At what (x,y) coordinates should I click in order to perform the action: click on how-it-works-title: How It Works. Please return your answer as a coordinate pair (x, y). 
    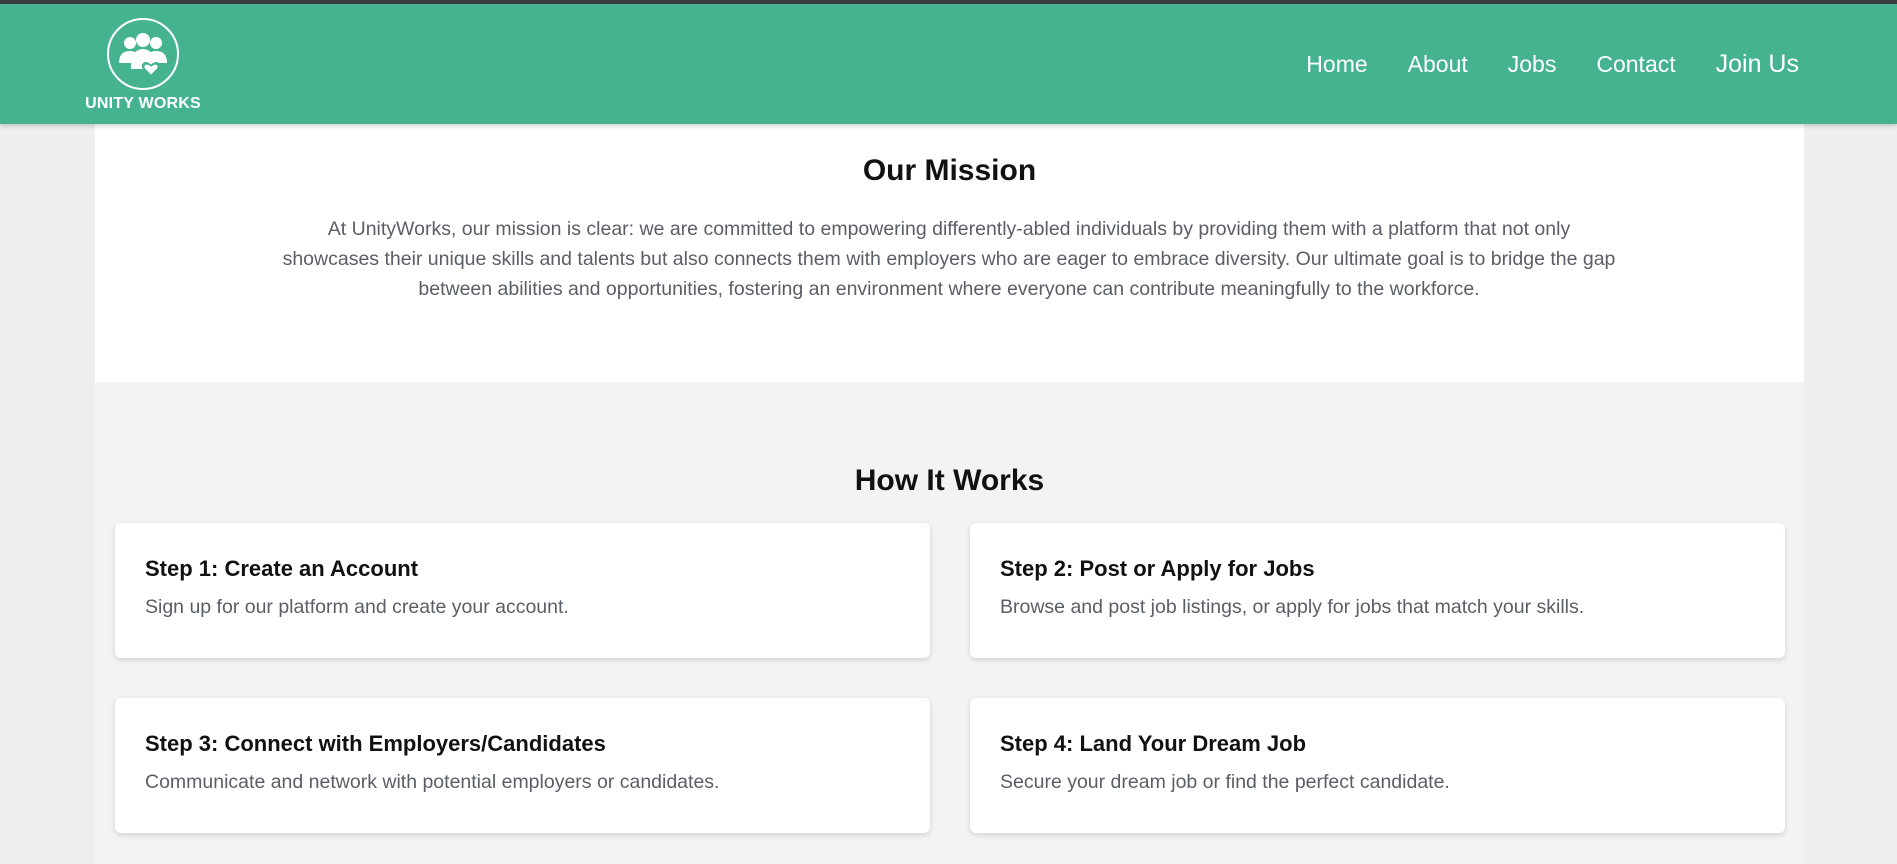
    Looking at the image, I should click on (949, 480).